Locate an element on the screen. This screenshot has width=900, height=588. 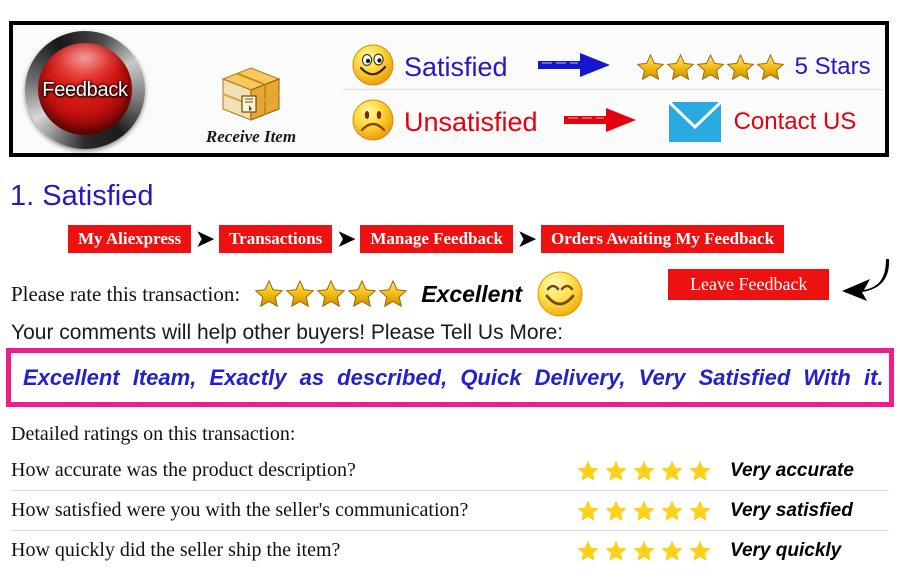
rating-verdict: Very quickly is located at coordinates (786, 550).